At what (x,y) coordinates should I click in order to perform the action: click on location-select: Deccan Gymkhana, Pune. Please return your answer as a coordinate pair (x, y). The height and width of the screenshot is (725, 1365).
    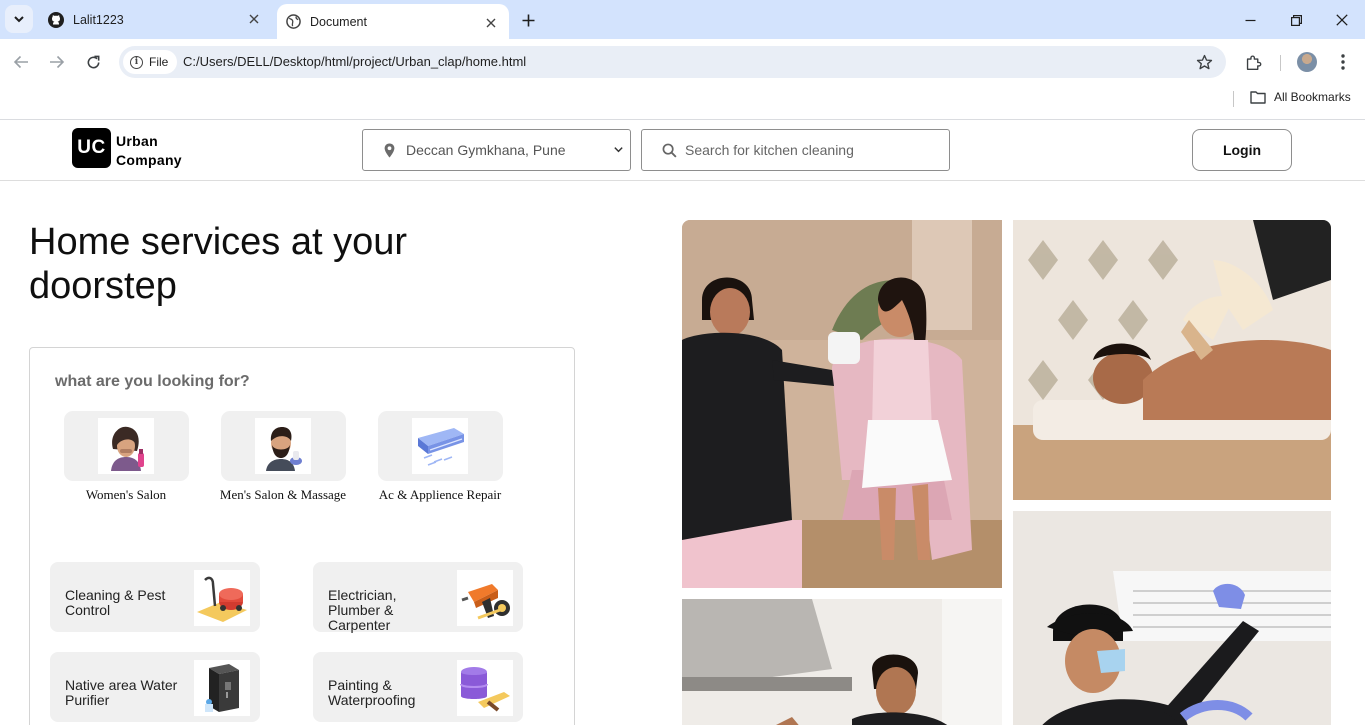
    Looking at the image, I should click on (496, 150).